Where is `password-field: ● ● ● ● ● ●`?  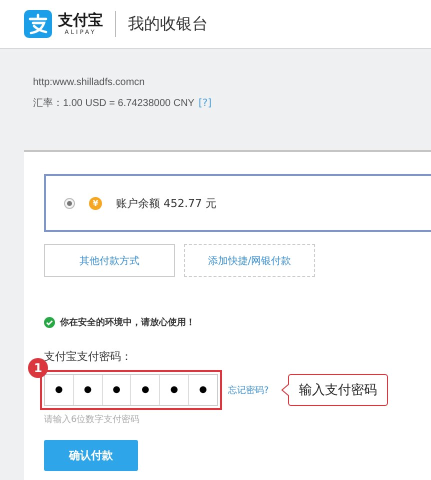 password-field: ● ● ● ● ● ● is located at coordinates (131, 390).